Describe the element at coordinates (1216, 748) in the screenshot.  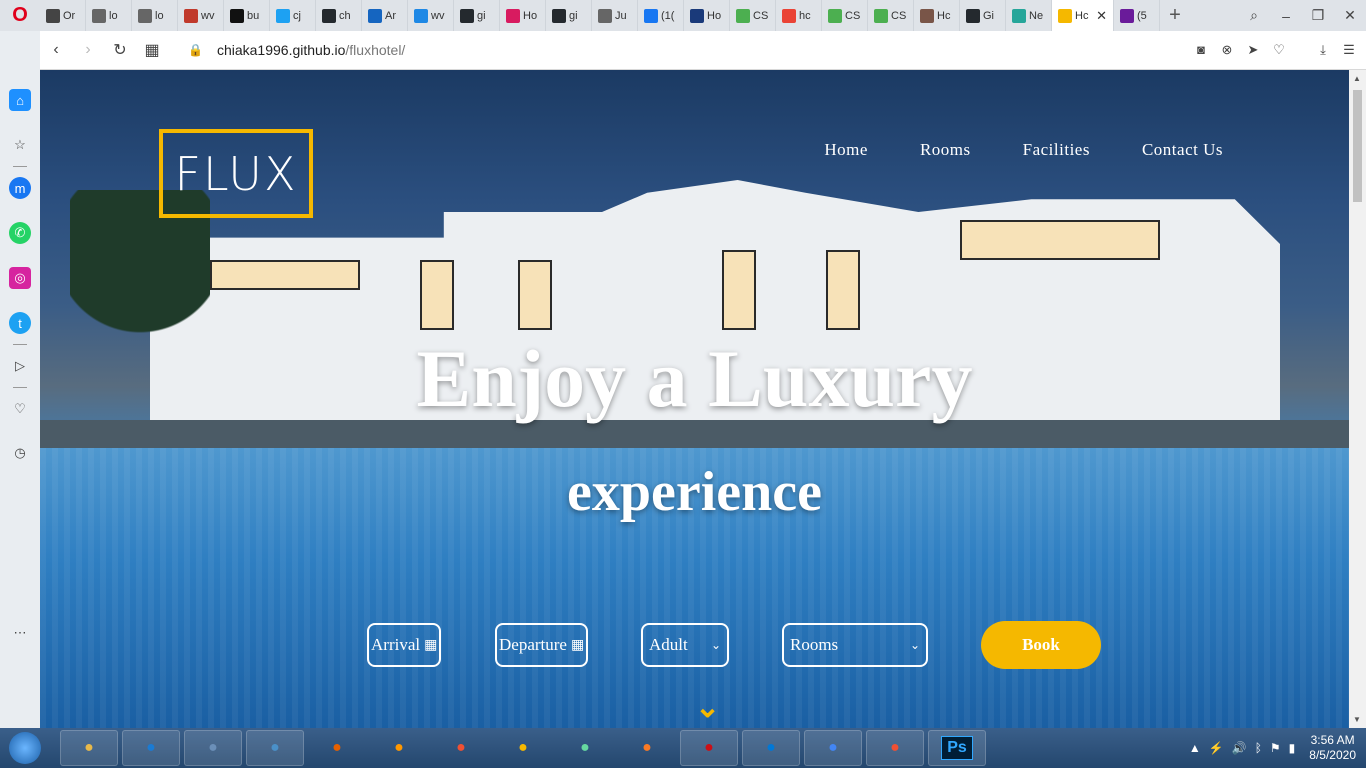
I see `power-icon: ⚡` at that location.